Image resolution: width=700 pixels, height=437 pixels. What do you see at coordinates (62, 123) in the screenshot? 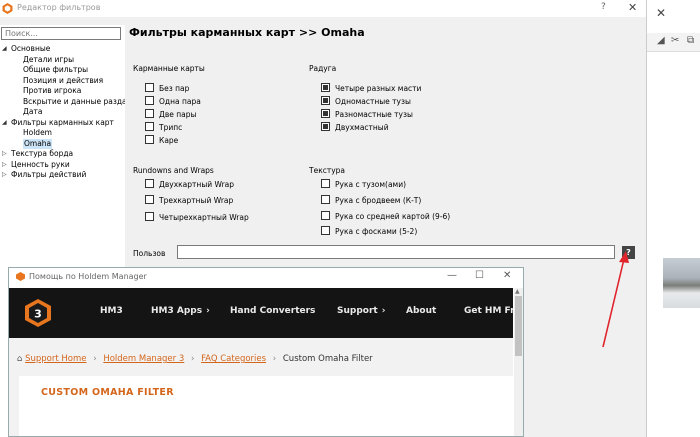
I see `tree-item: ◢ Фильтры карманных карт` at bounding box center [62, 123].